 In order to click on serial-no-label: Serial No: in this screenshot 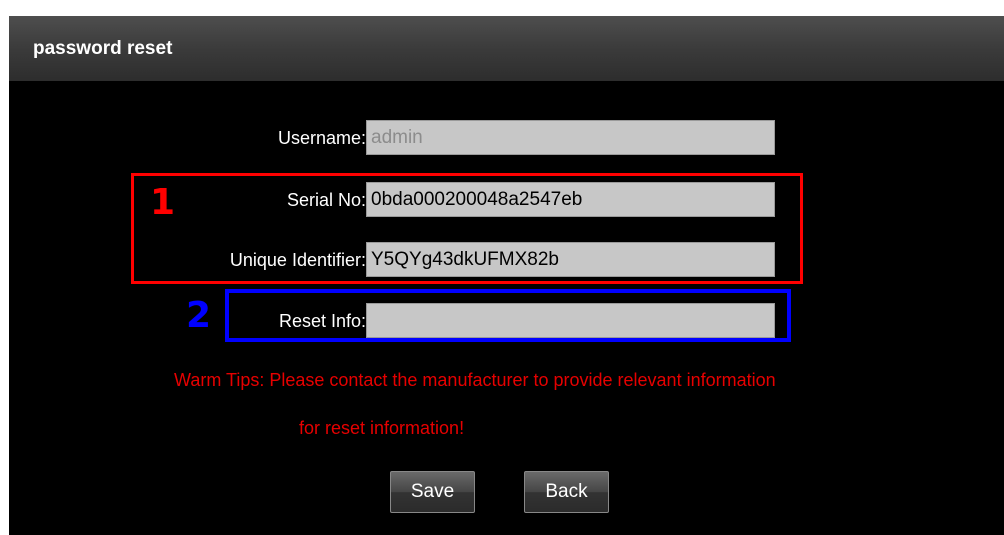, I will do `click(326, 200)`.